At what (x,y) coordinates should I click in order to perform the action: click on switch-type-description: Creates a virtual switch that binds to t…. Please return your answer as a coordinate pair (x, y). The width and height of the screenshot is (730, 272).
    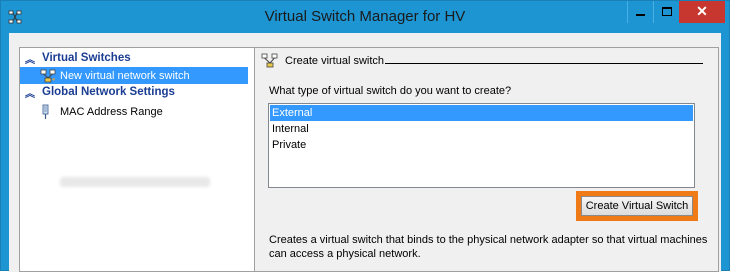
    Looking at the image, I should click on (488, 247).